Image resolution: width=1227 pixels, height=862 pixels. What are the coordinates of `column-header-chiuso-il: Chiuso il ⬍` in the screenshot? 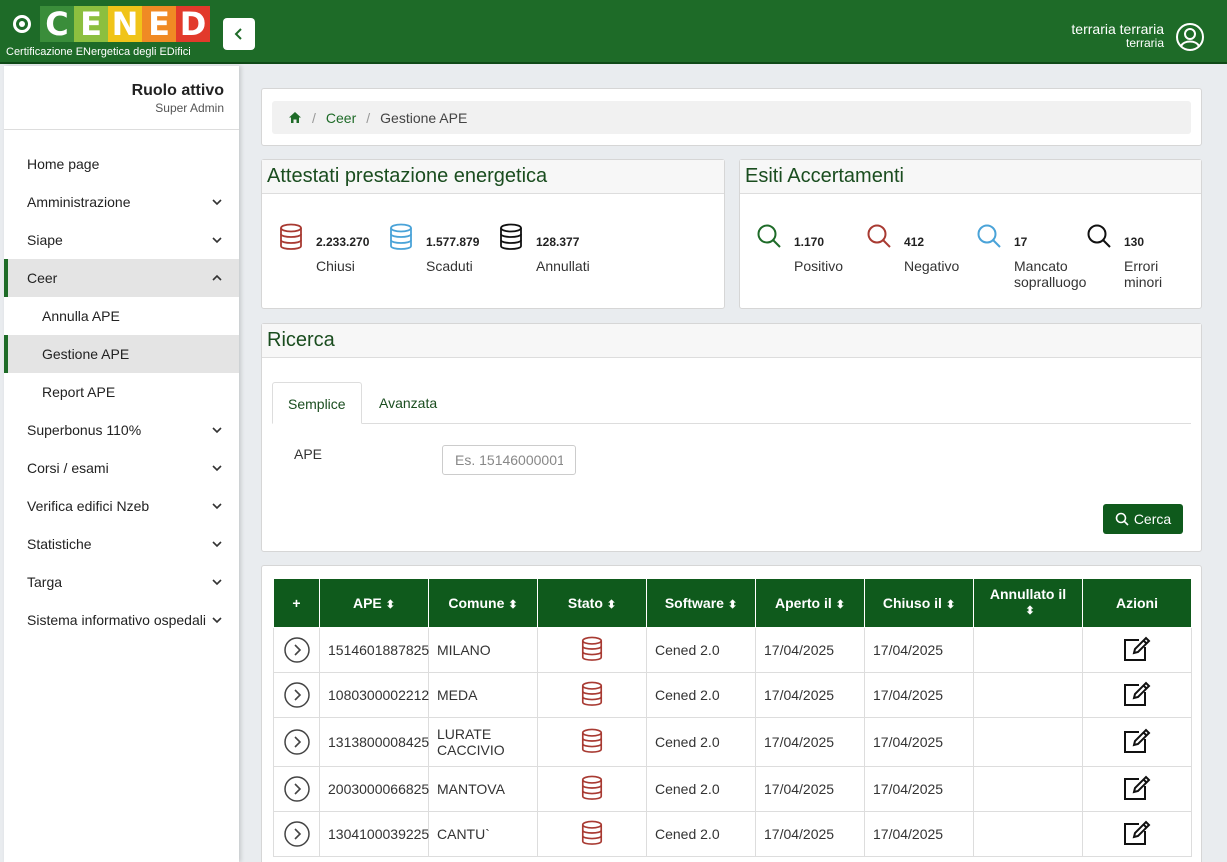 It's located at (919, 603).